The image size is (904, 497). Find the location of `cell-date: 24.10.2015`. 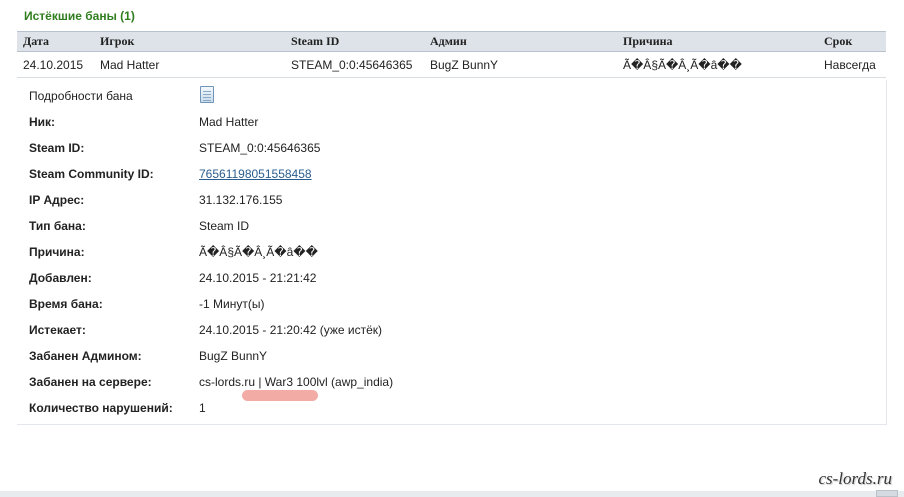

cell-date: 24.10.2015 is located at coordinates (55, 64).